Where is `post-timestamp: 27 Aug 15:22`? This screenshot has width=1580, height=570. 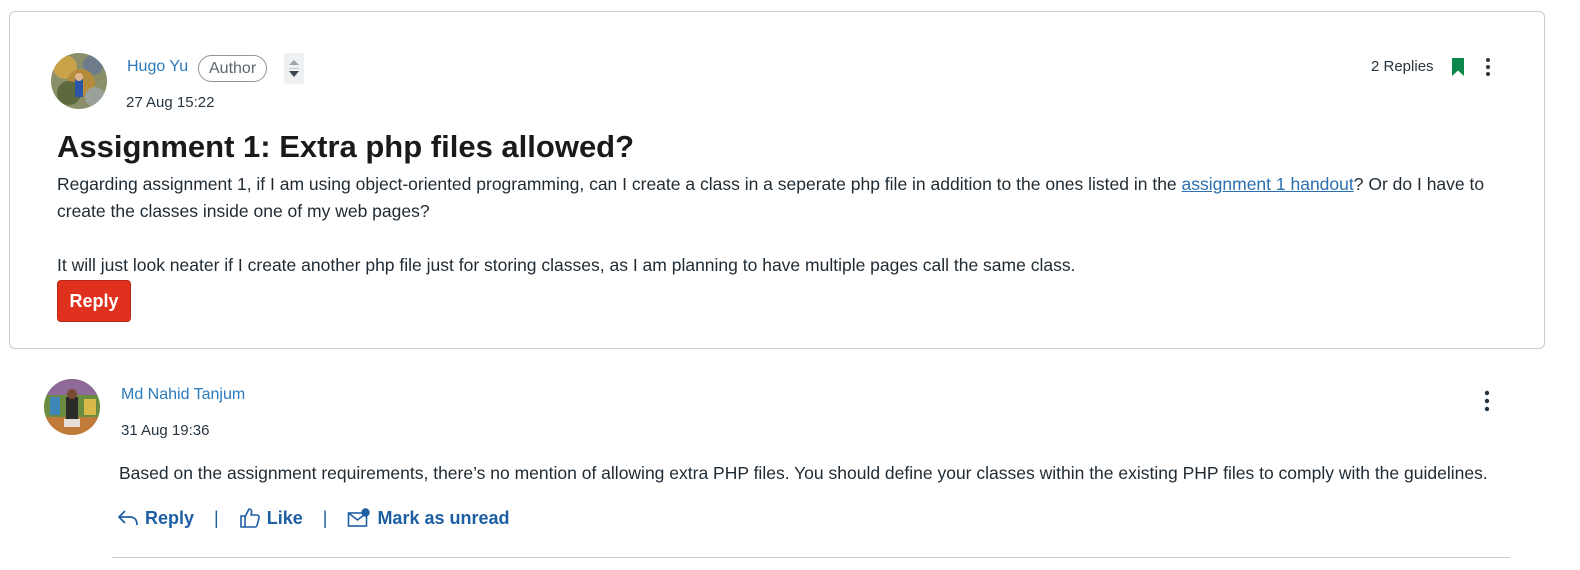
post-timestamp: 27 Aug 15:22 is located at coordinates (170, 102).